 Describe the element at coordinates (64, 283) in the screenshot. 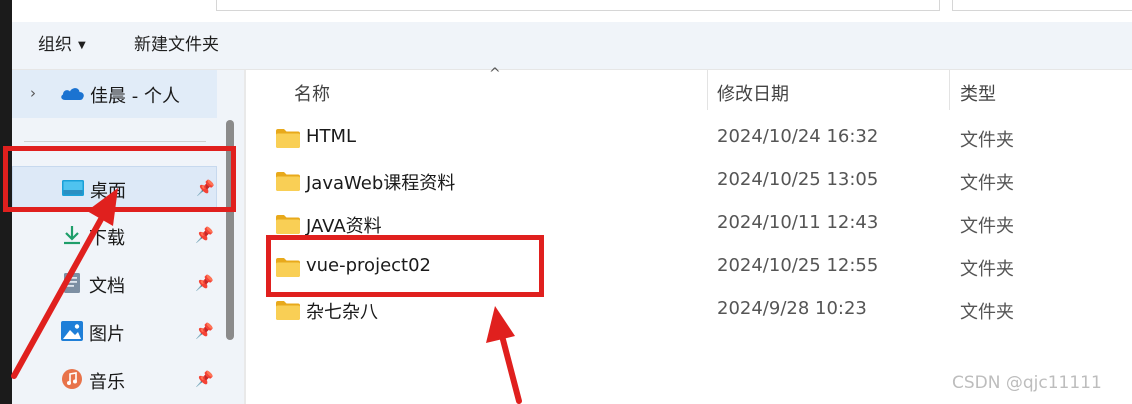

I see `arrow-to-desktop-icon` at that location.